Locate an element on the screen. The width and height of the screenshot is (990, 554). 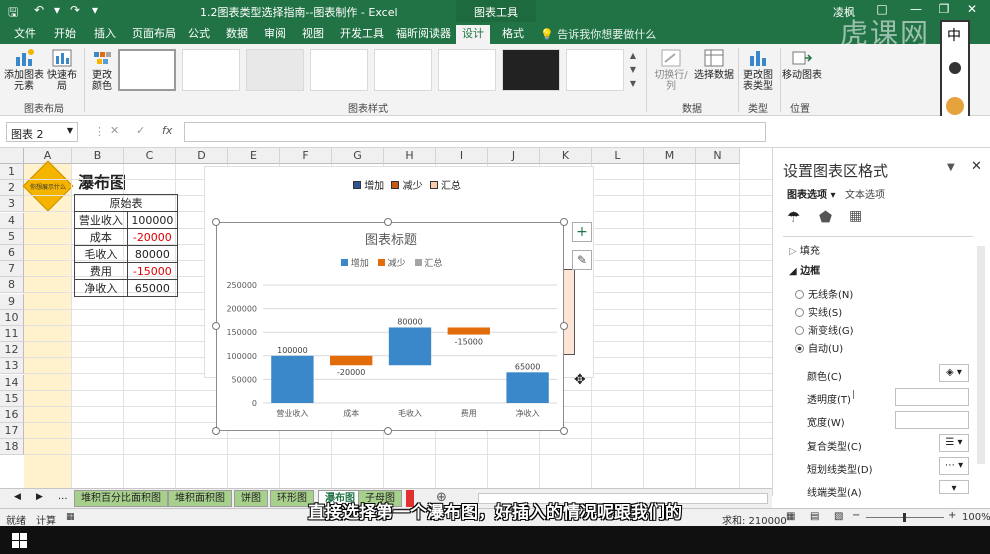
name-box: 图表 2 ▼ is located at coordinates (42, 132).